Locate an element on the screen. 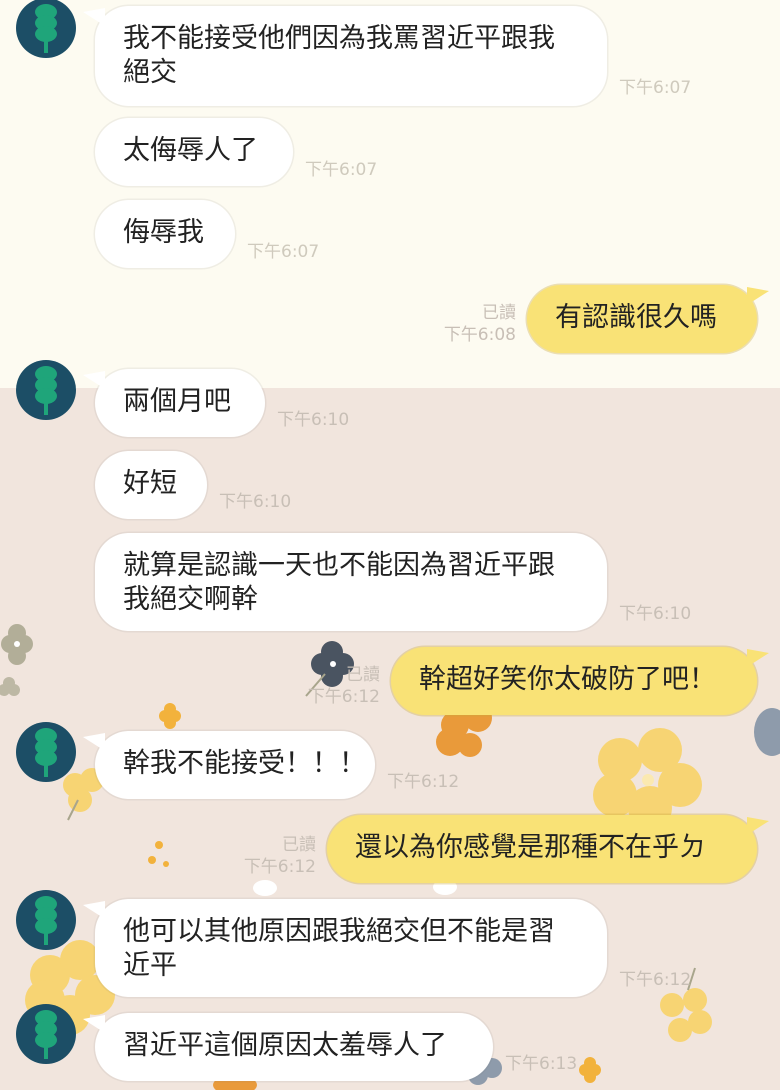 This screenshot has height=1090, width=780. message-meta: 已讀 下午6:08 is located at coordinates (468, 324).